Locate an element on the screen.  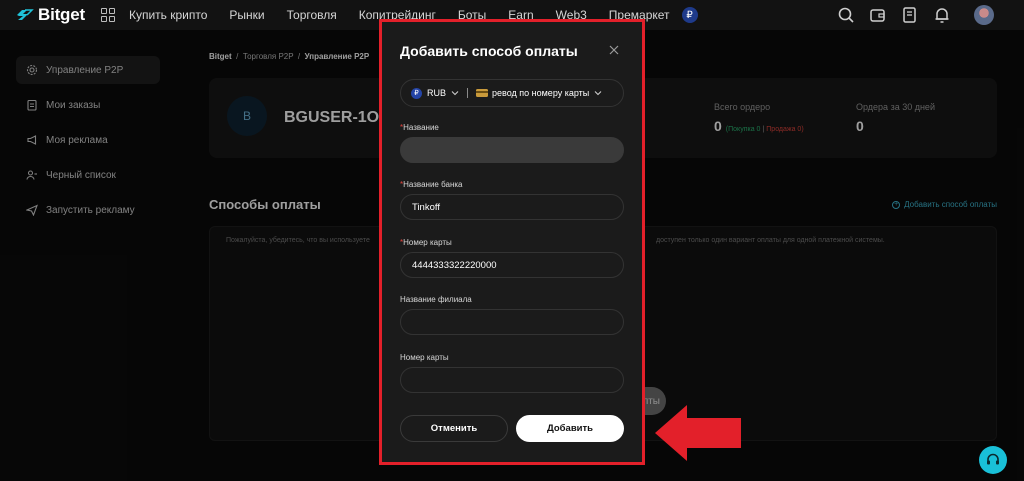
header-actions is located at coordinates (909, 15).